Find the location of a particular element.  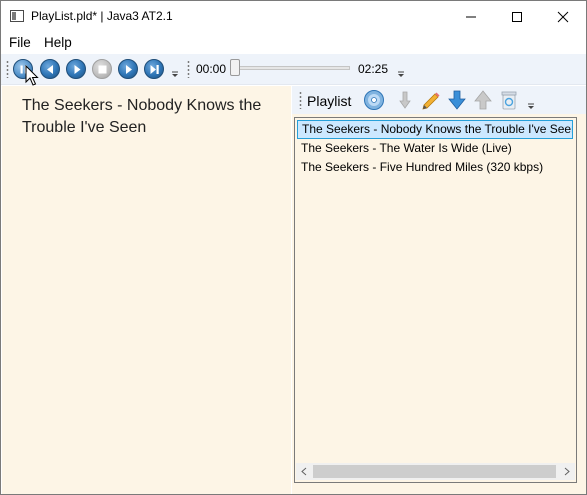

title-bar: PlayList.pld* | Java3 AT2.1 is located at coordinates (293, 16).